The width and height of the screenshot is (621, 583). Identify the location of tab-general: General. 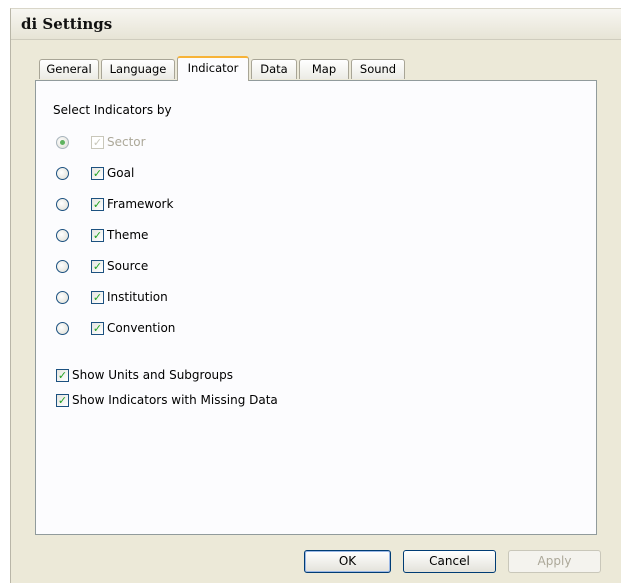
(69, 69).